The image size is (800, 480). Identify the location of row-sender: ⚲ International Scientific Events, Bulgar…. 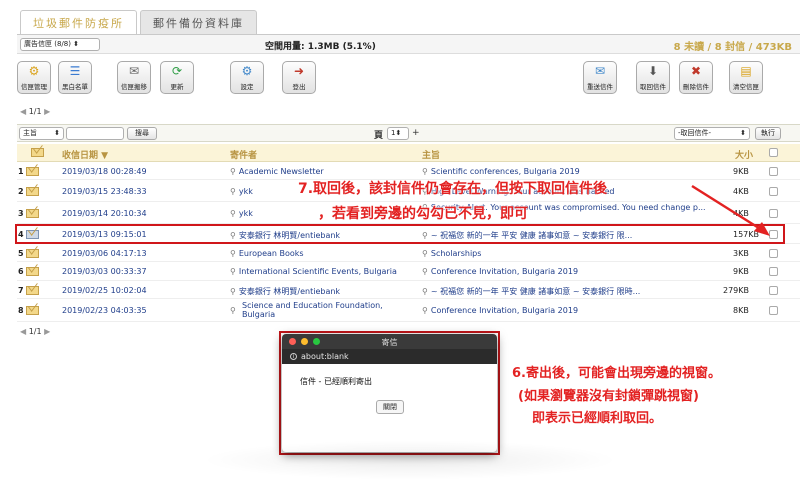
(322, 271).